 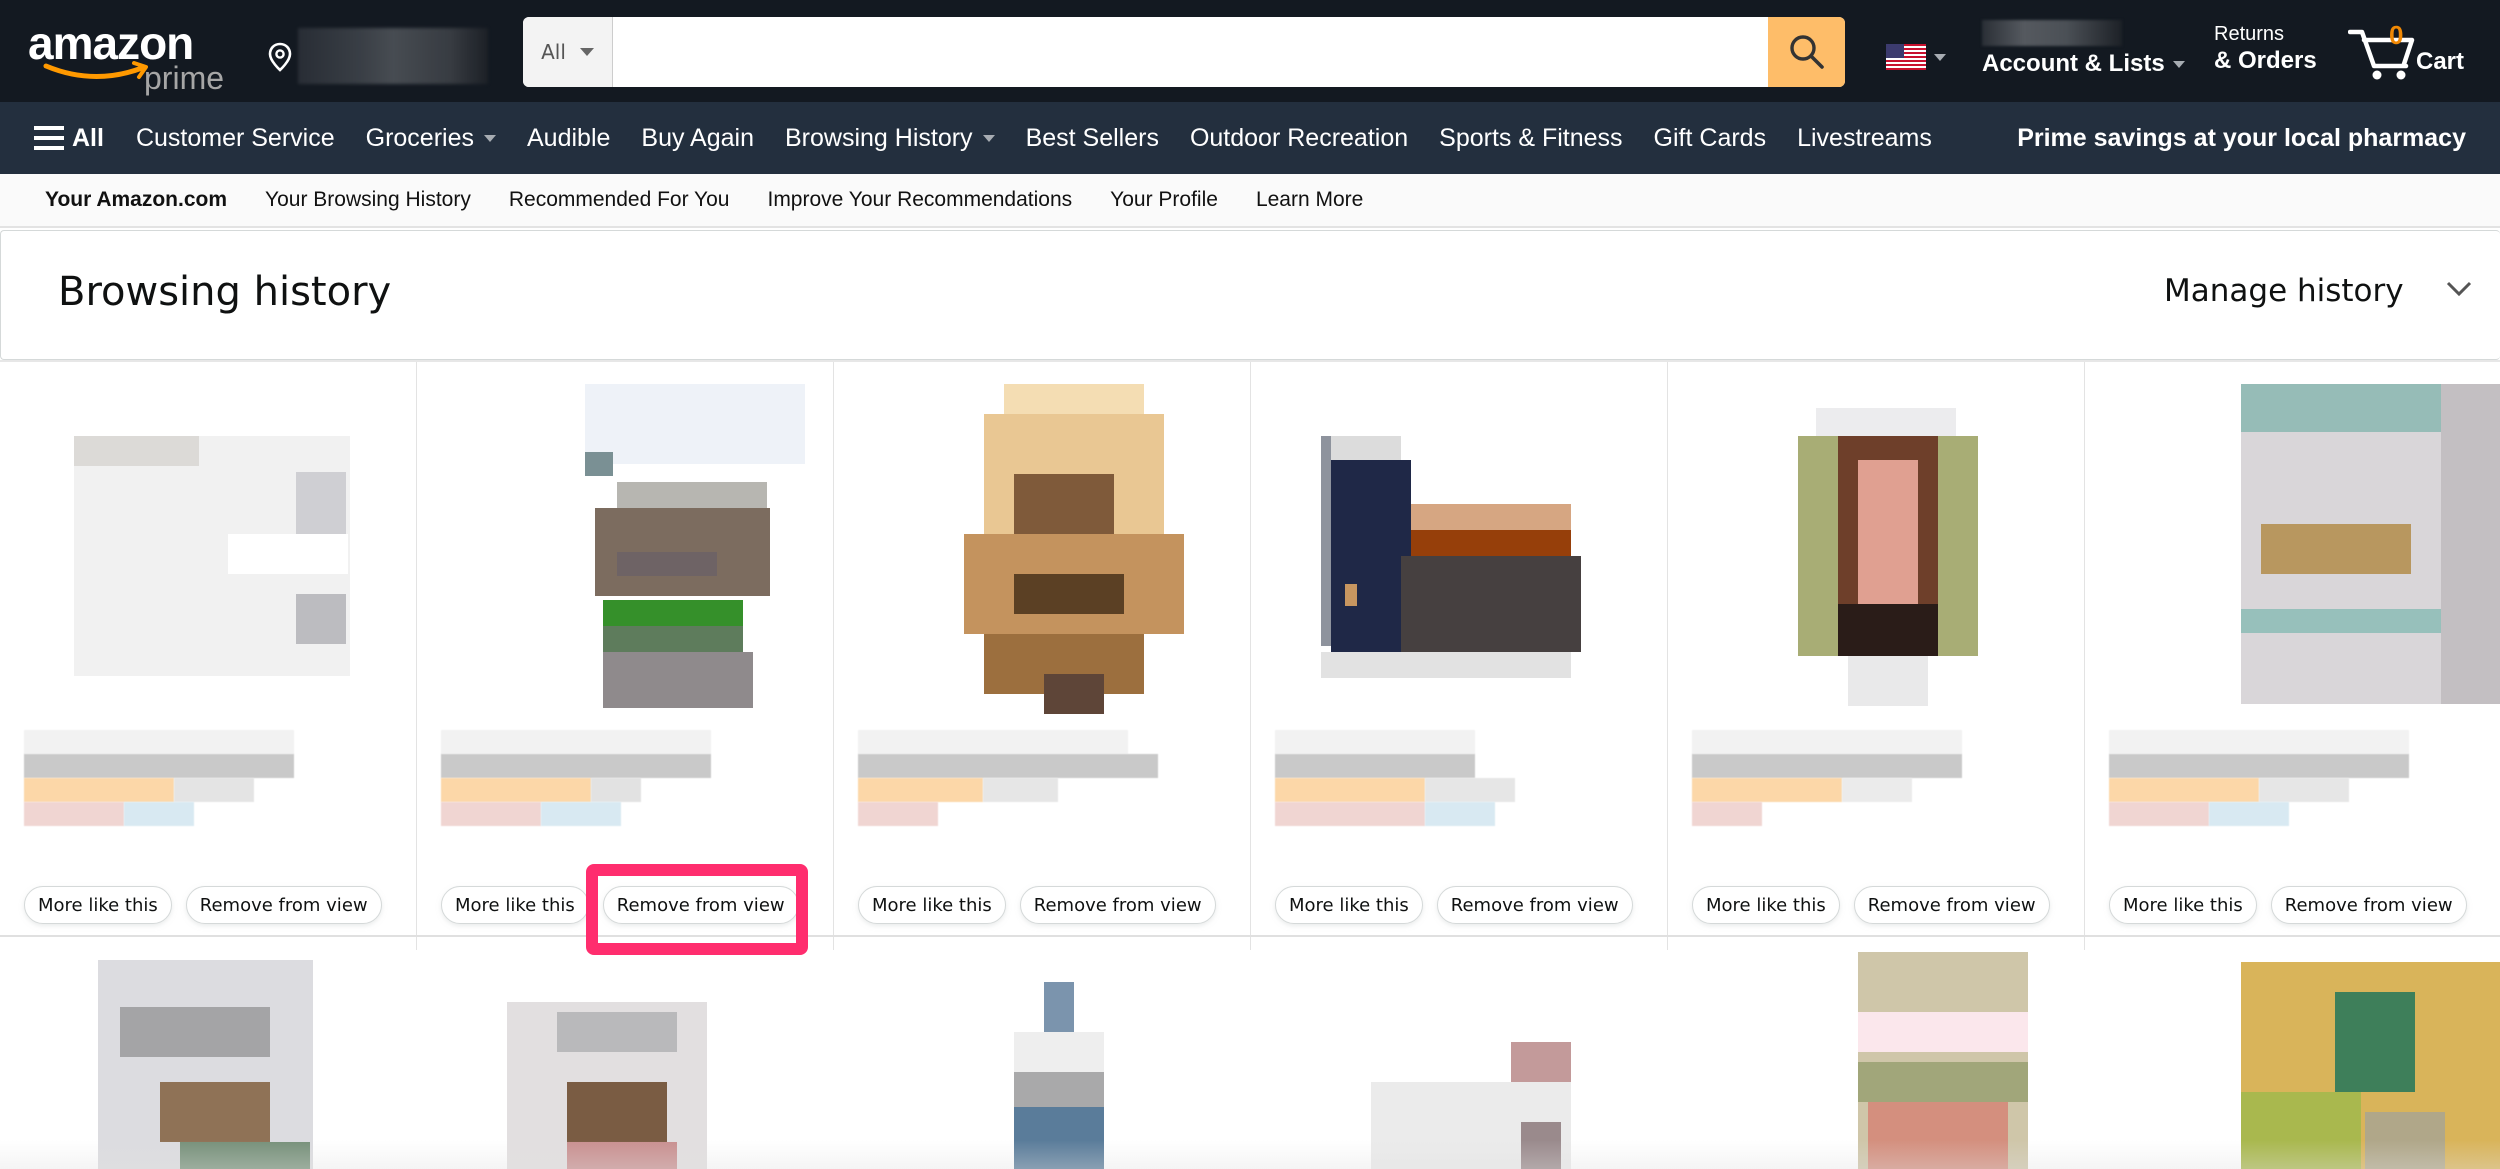 I want to click on all-menu-button: All, so click(x=69, y=138).